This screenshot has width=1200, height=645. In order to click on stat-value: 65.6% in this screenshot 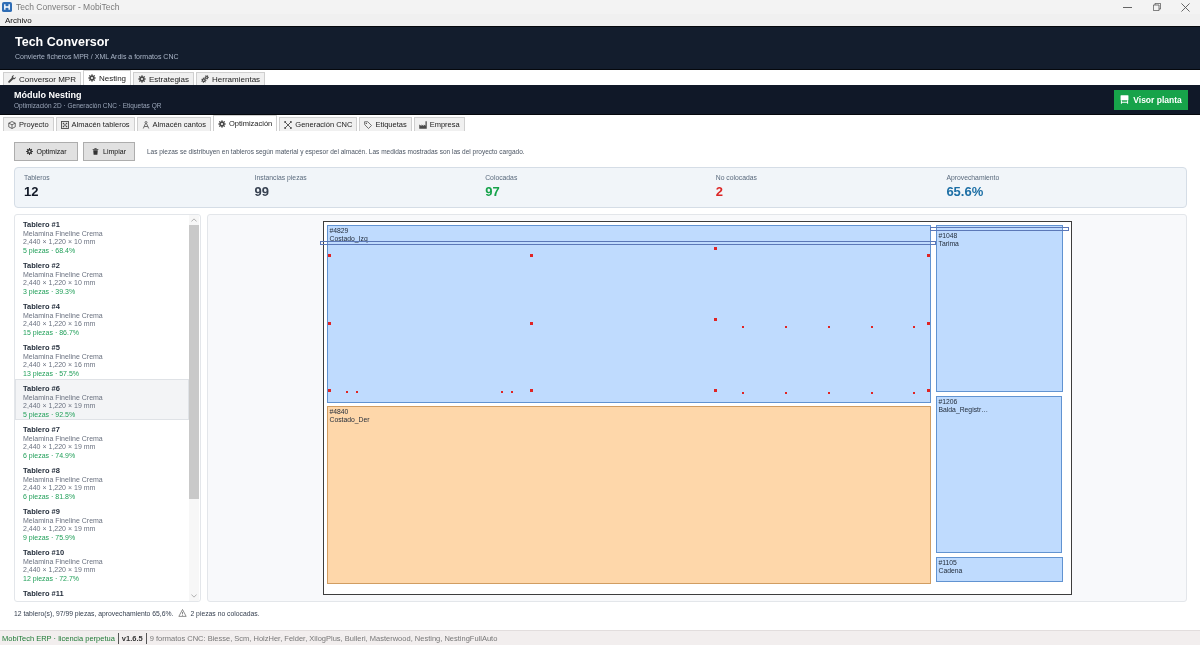, I will do `click(965, 192)`.